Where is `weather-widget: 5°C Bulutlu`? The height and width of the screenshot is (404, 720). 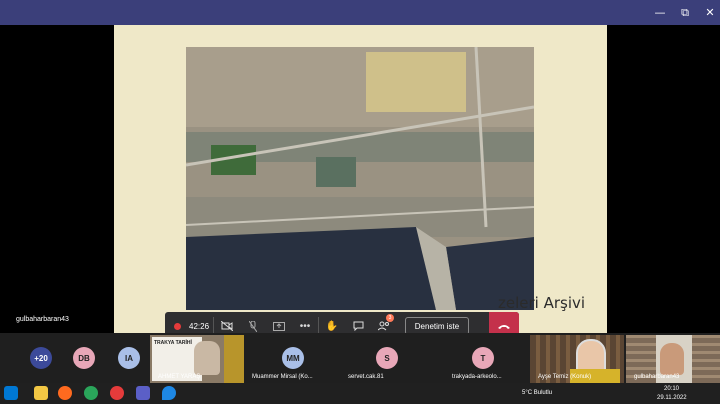
weather-widget: 5°C Bulutlu is located at coordinates (537, 393).